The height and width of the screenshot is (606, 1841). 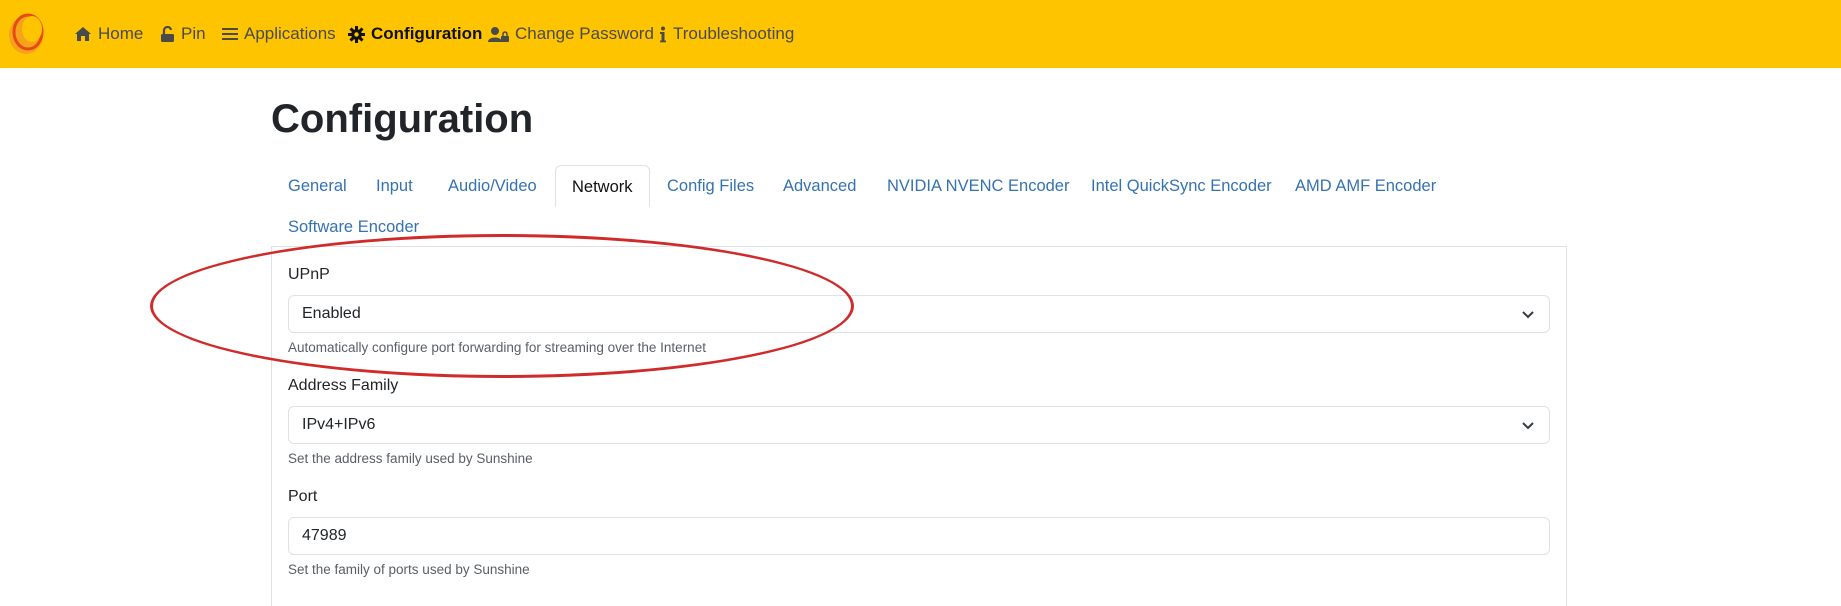 What do you see at coordinates (919, 536) in the screenshot?
I see `port-input: 47989` at bounding box center [919, 536].